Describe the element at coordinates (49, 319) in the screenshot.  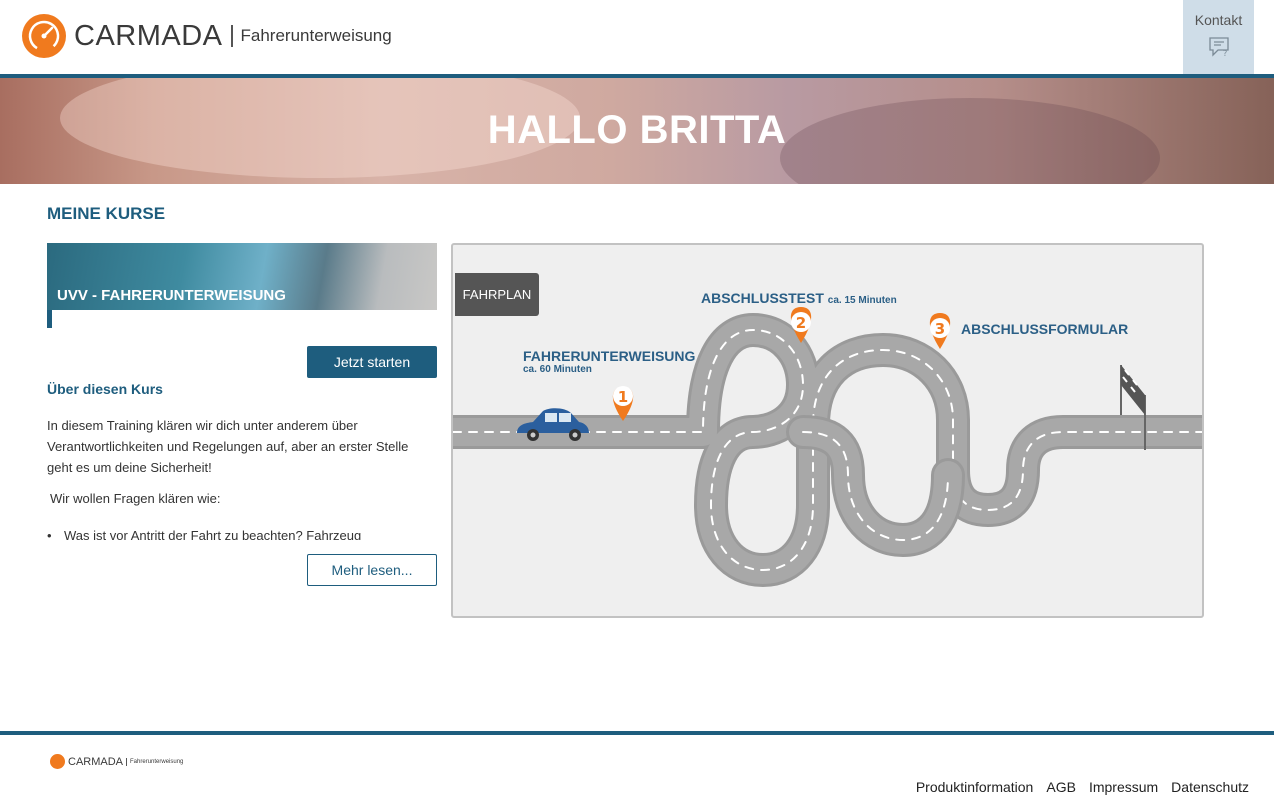
I see `course-banner-accent` at that location.